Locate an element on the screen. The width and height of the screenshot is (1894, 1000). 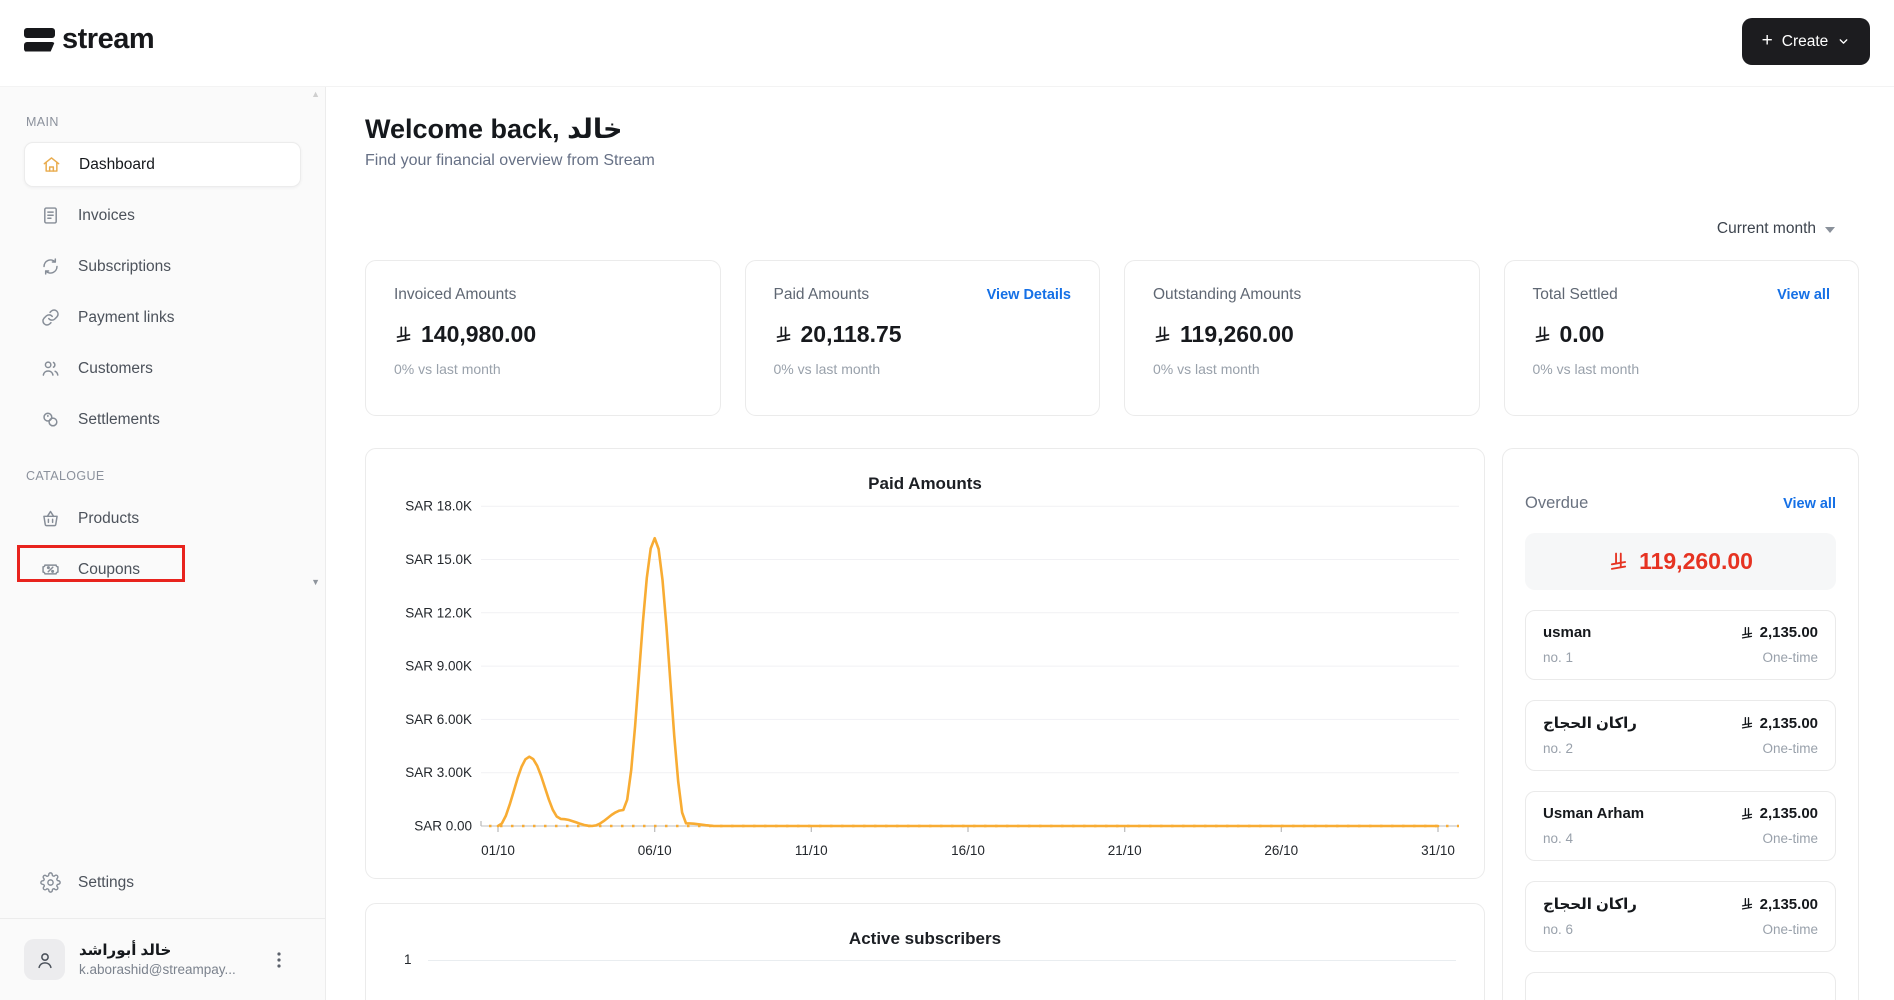
period-selector-value: Current month is located at coordinates (1766, 228).